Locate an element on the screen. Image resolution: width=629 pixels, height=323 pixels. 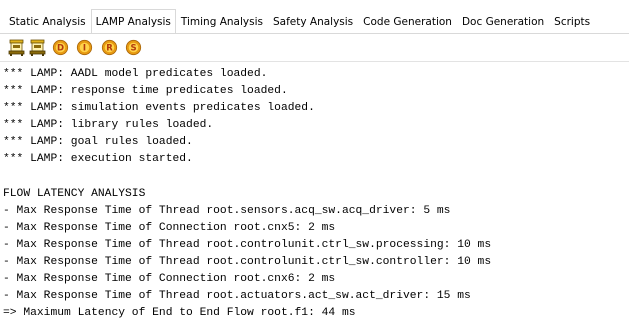
console-line: *** LAMP: execution started. is located at coordinates (98, 159).